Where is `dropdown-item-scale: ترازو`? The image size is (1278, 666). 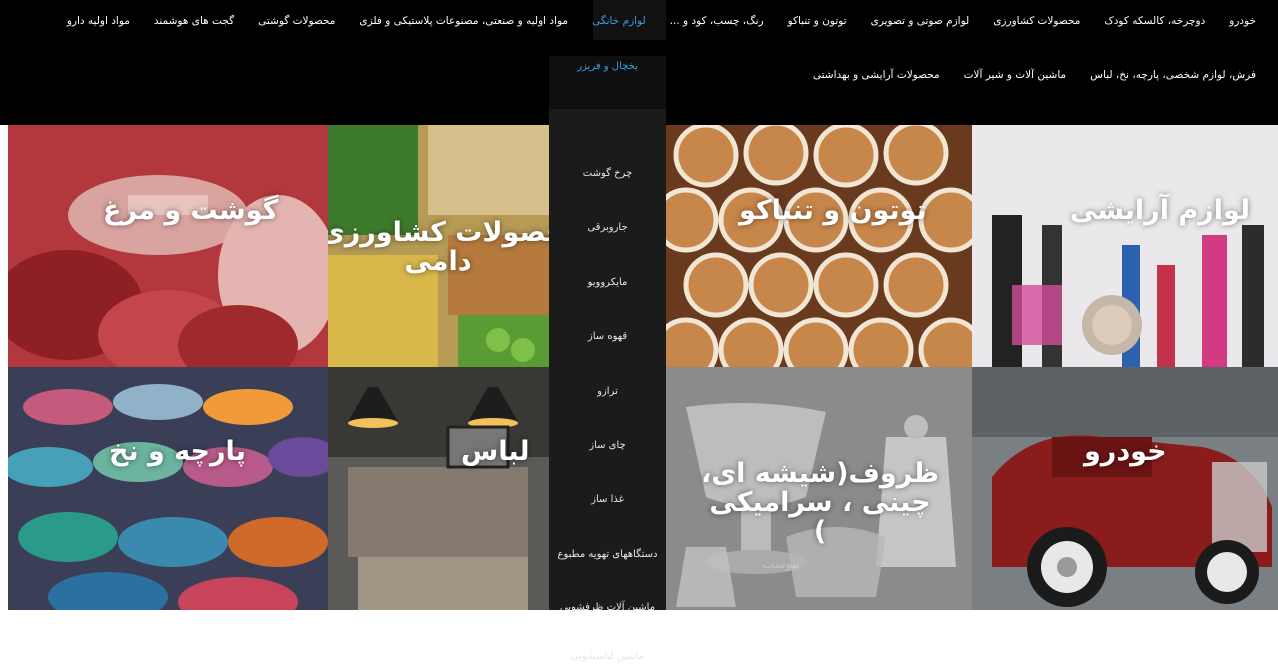 dropdown-item-scale: ترازو is located at coordinates (607, 391).